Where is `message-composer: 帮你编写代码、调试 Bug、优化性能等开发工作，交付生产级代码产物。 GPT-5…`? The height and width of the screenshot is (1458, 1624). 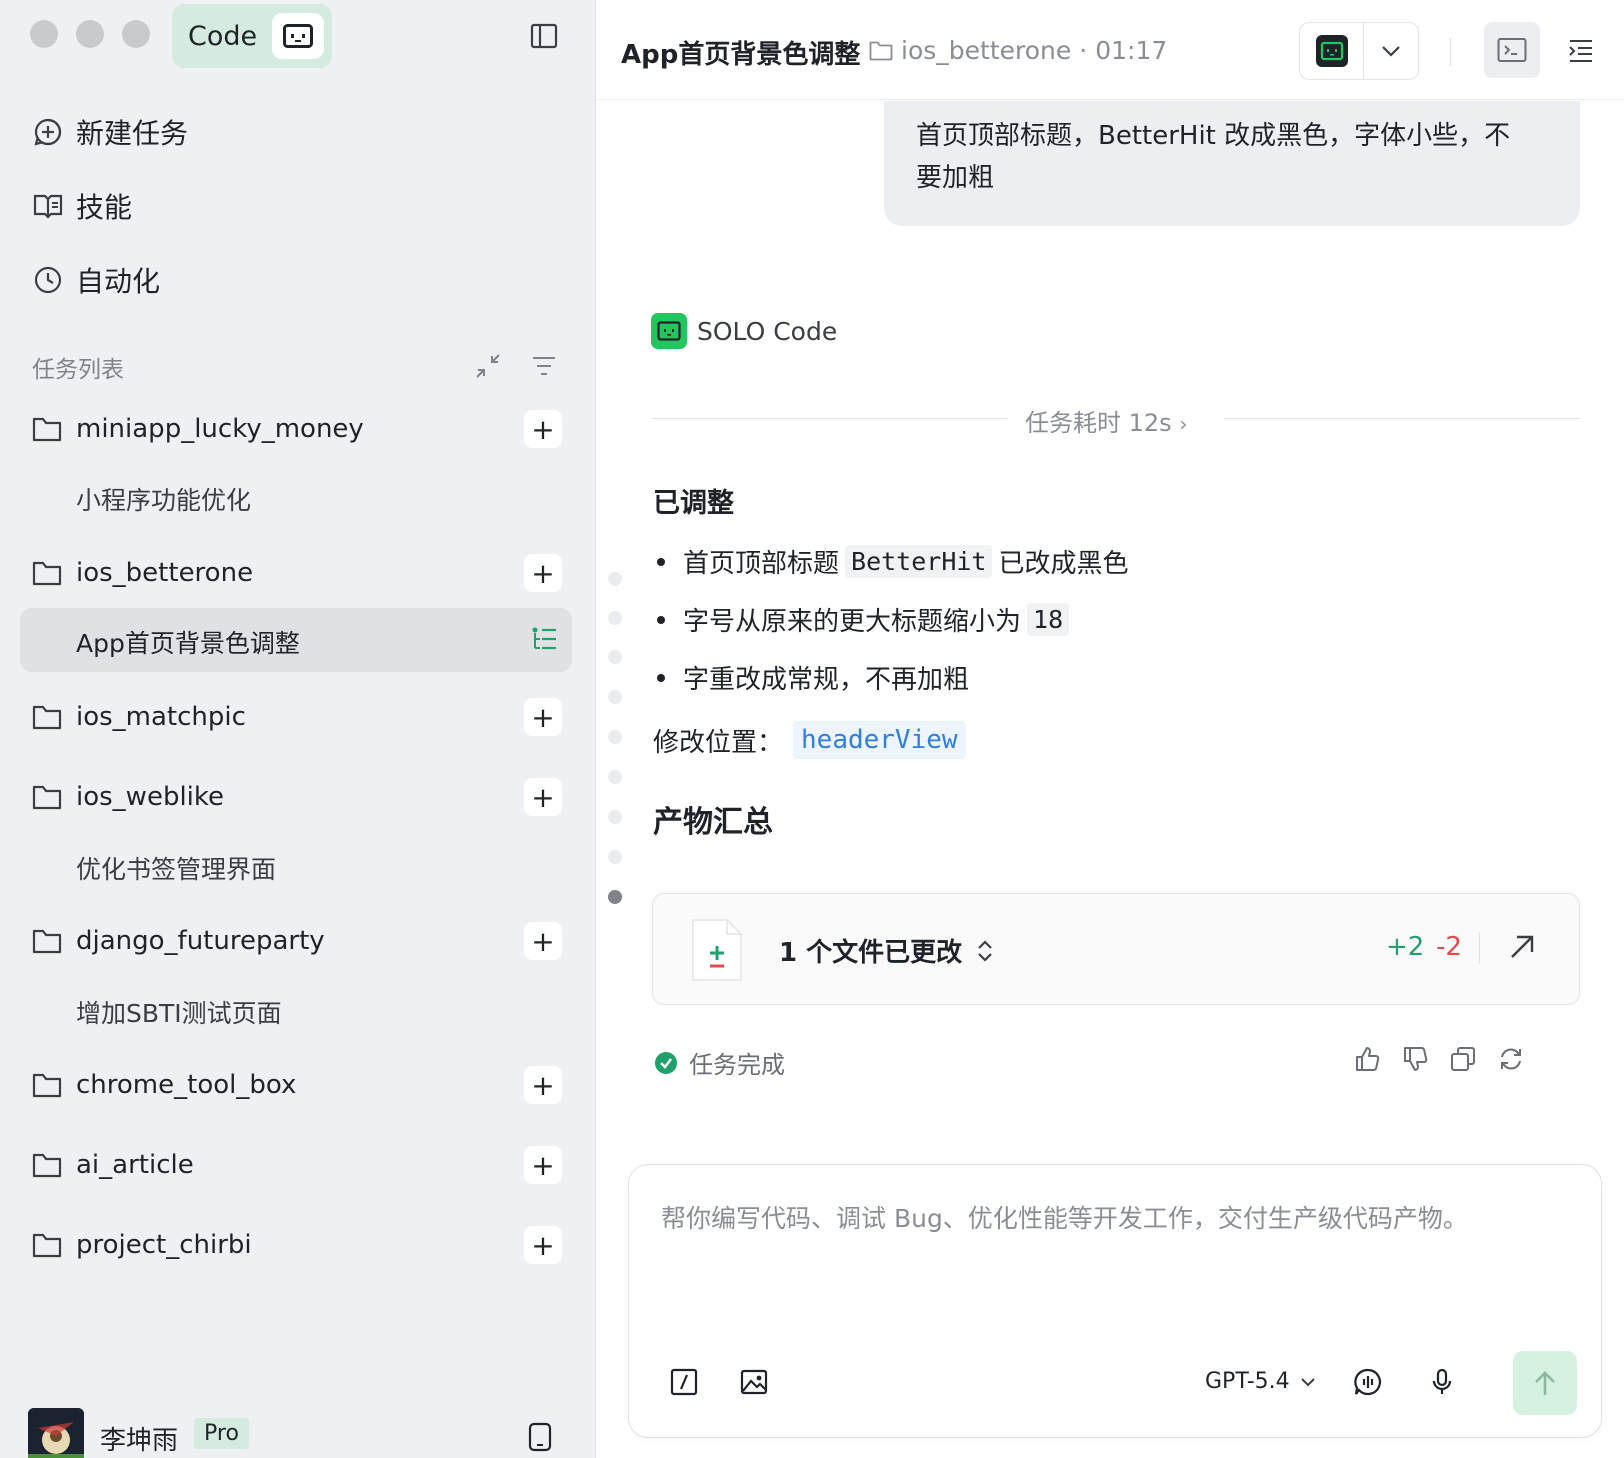
message-composer: 帮你编写代码、调试 Bug、优化性能等开发工作，交付生产级代码产物。 GPT-5… is located at coordinates (1115, 1301).